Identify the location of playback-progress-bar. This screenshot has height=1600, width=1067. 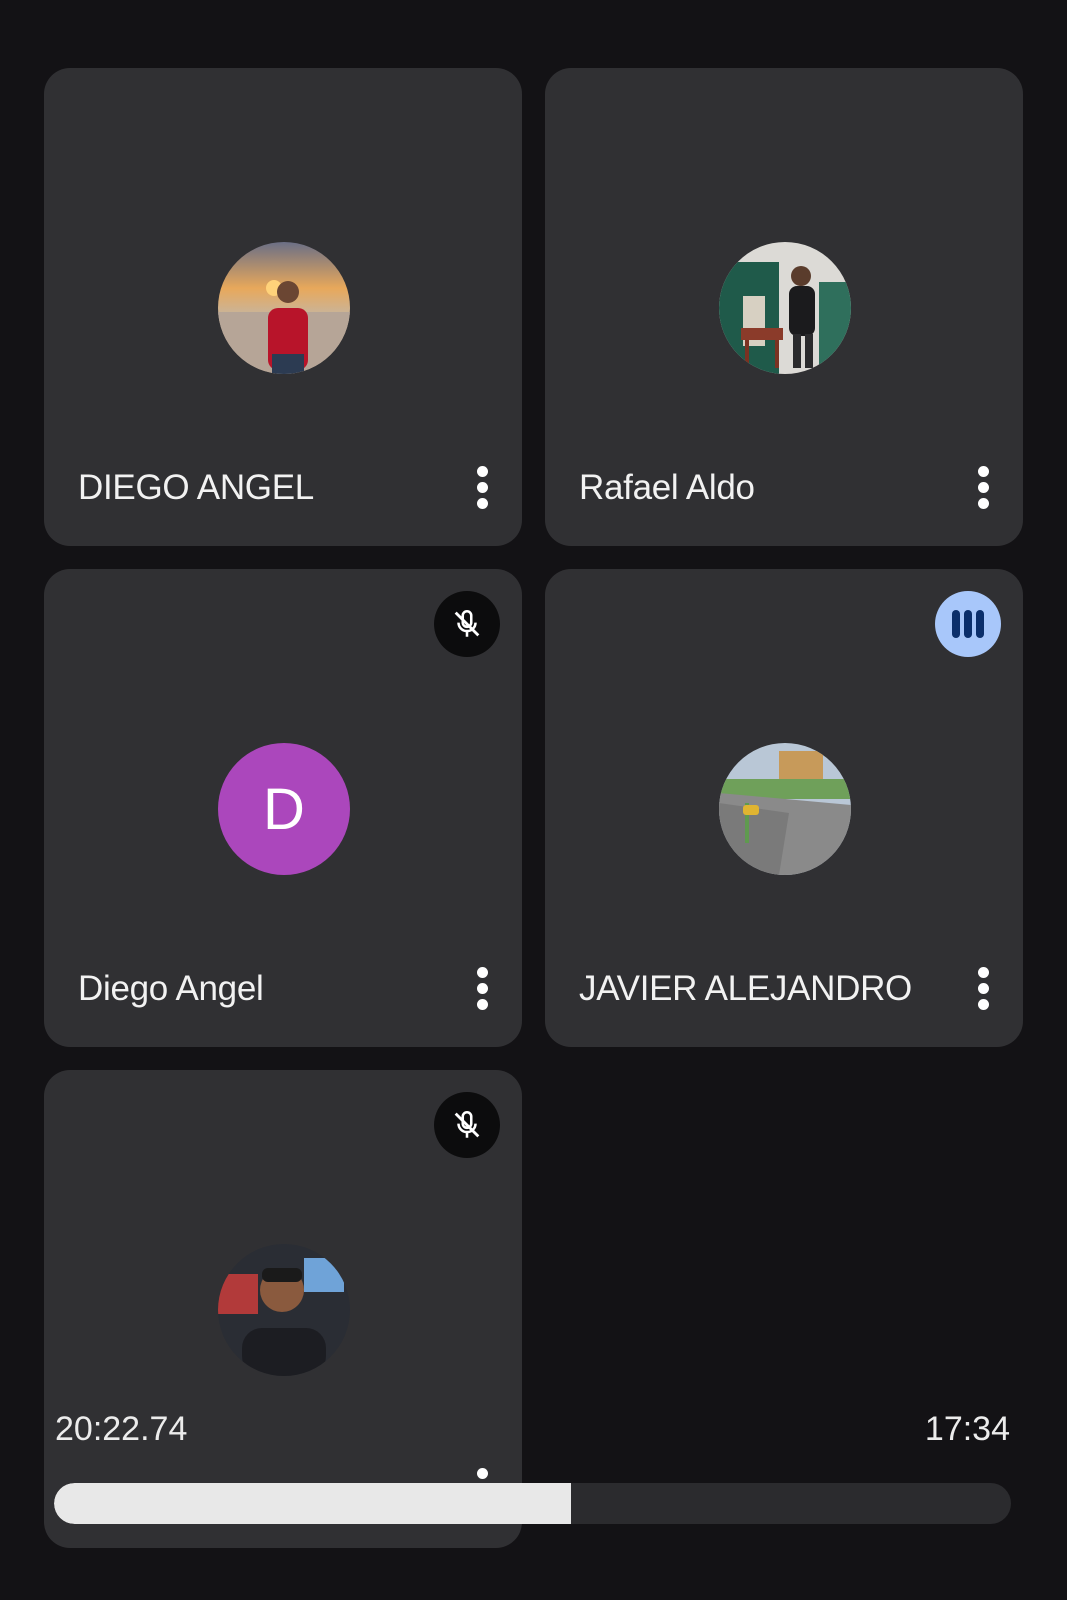
(532, 1503).